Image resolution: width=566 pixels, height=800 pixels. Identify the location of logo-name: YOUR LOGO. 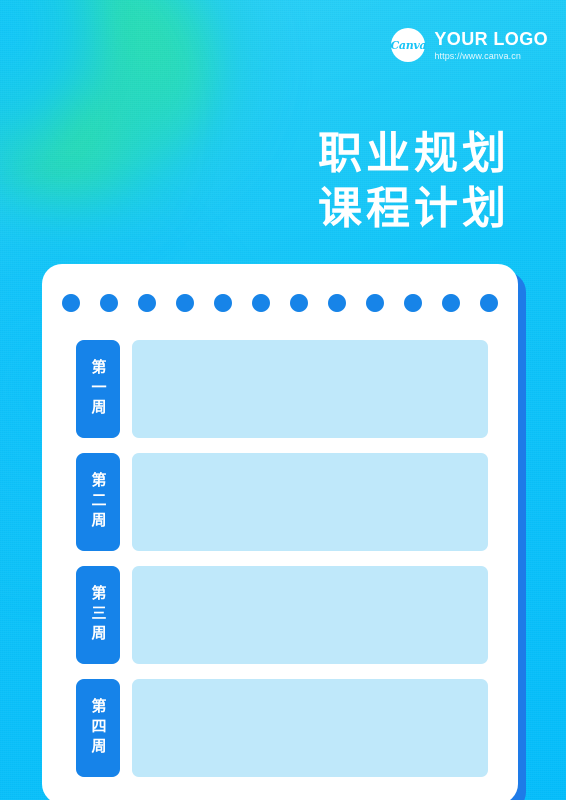
(491, 38).